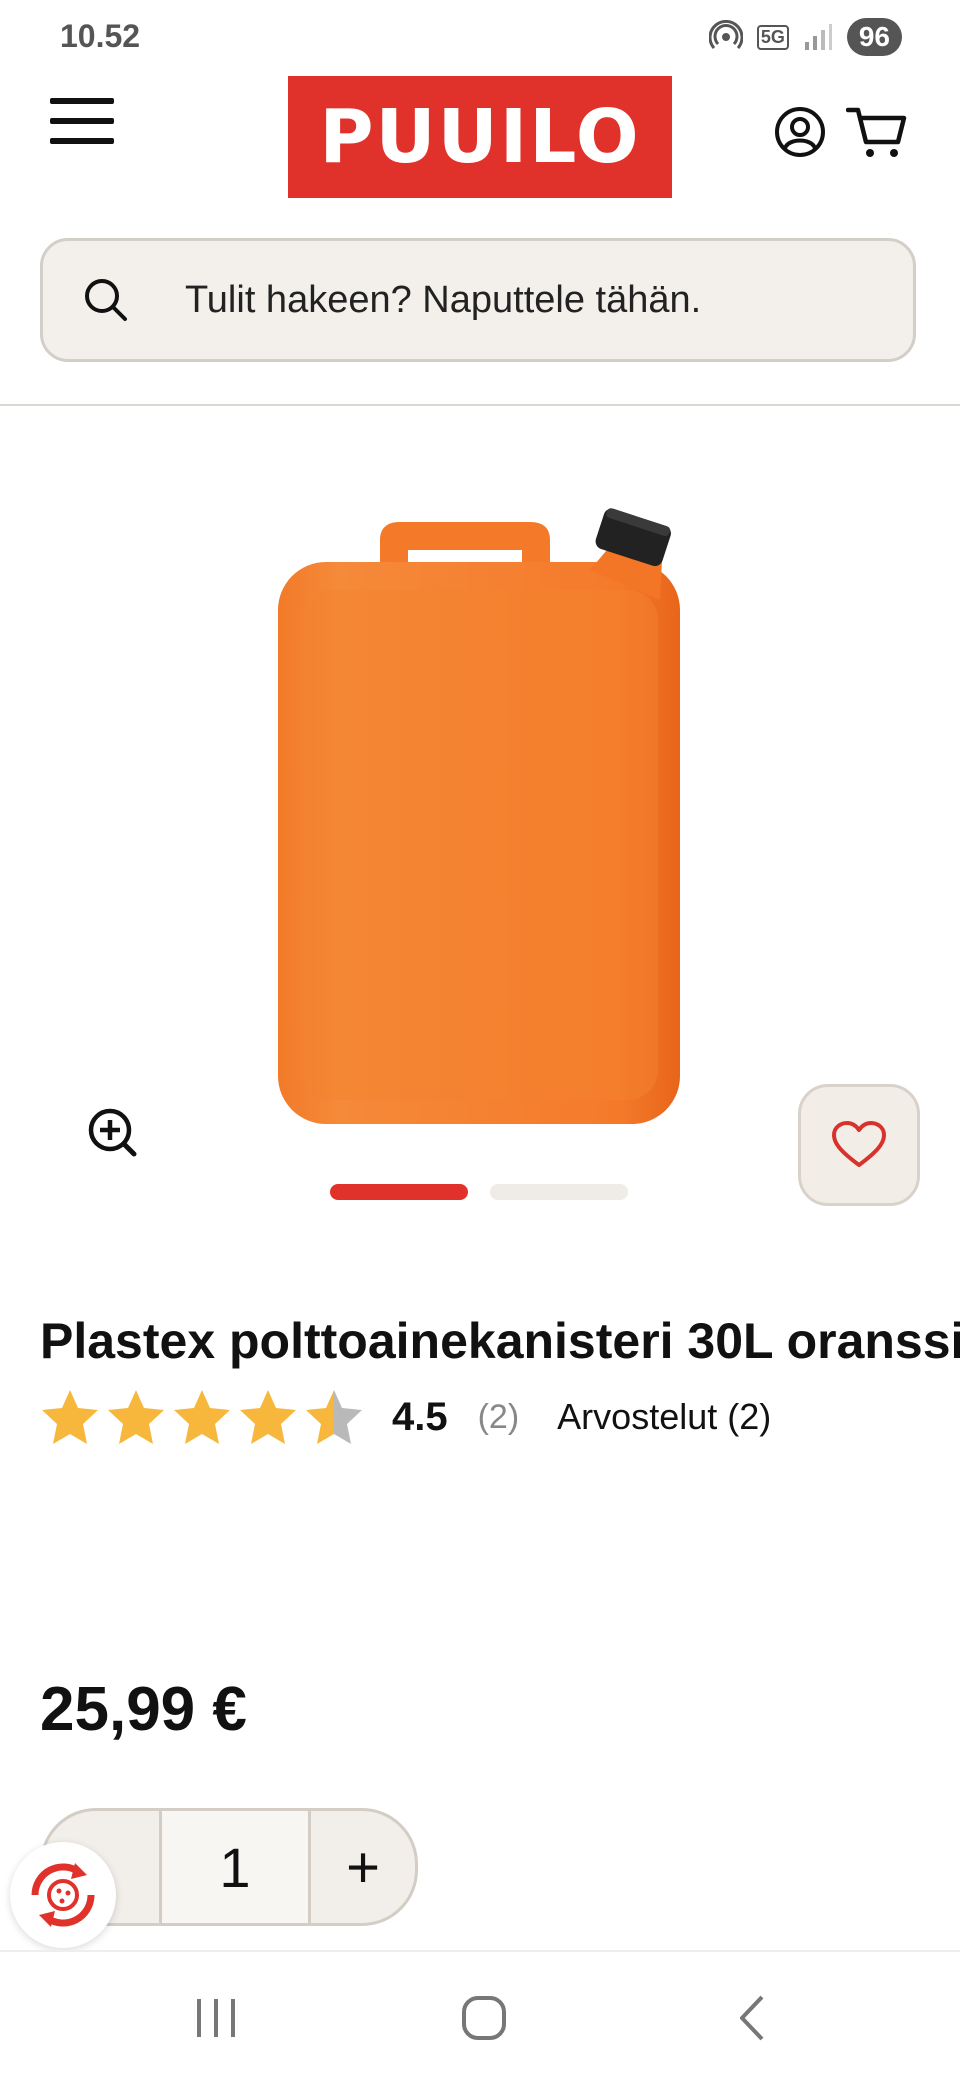 The height and width of the screenshot is (2082, 960). What do you see at coordinates (235, 1867) in the screenshot?
I see `quantity-value: 1` at bounding box center [235, 1867].